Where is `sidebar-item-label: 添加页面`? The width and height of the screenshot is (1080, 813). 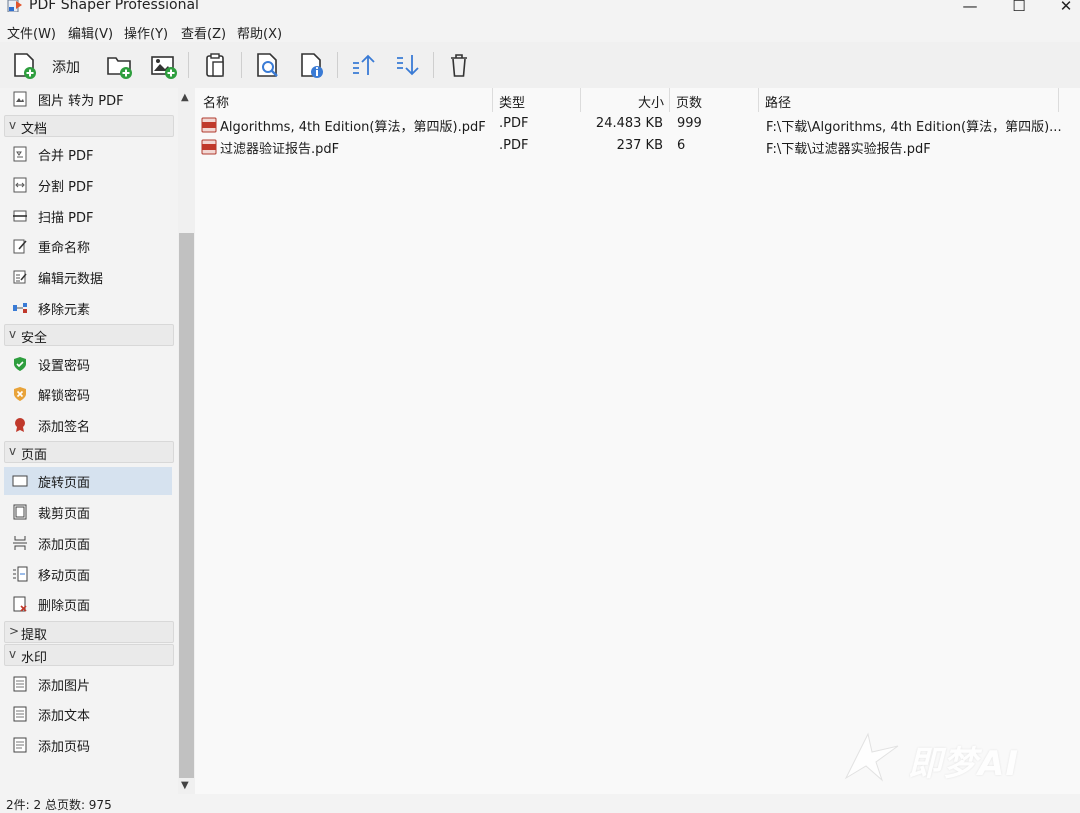 sidebar-item-label: 添加页面 is located at coordinates (64, 545).